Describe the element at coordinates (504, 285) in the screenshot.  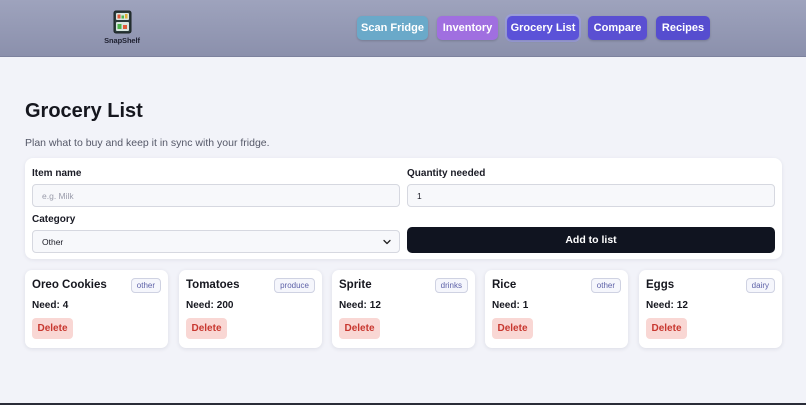
I see `item-name: Rice` at that location.